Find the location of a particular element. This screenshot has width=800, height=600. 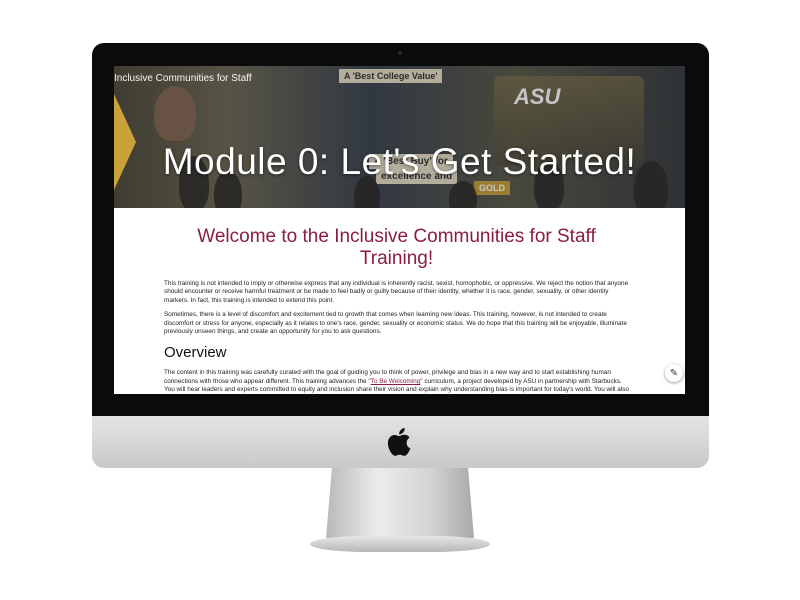

monitor-chin is located at coordinates (400, 442).